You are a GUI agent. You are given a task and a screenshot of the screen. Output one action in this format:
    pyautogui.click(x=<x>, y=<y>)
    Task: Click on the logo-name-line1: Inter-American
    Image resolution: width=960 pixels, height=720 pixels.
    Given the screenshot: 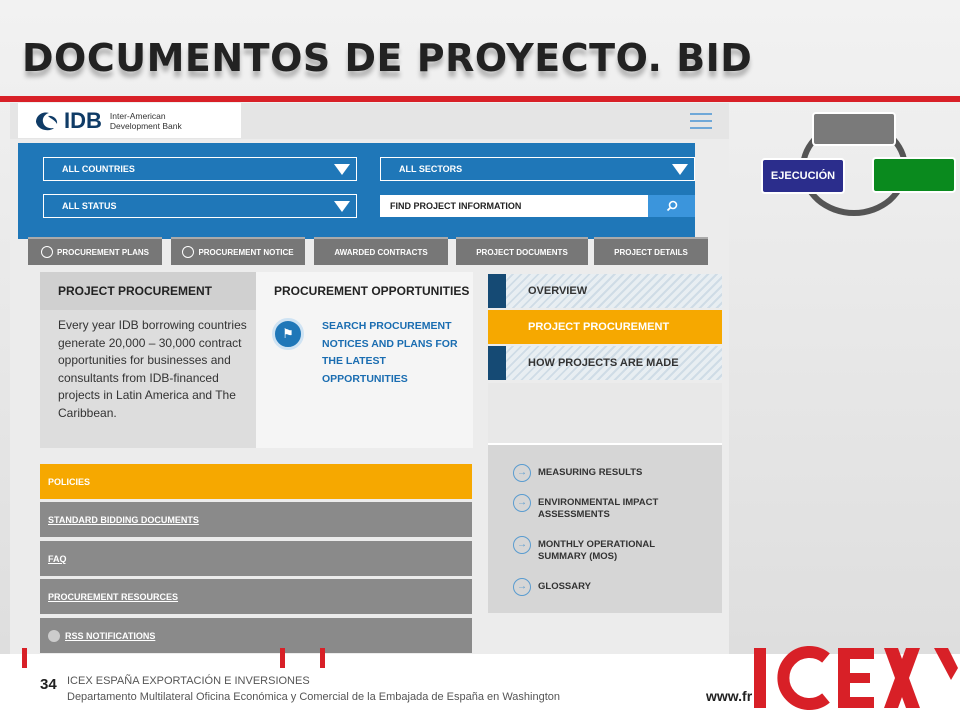 What is the action you would take?
    pyautogui.click(x=137, y=115)
    